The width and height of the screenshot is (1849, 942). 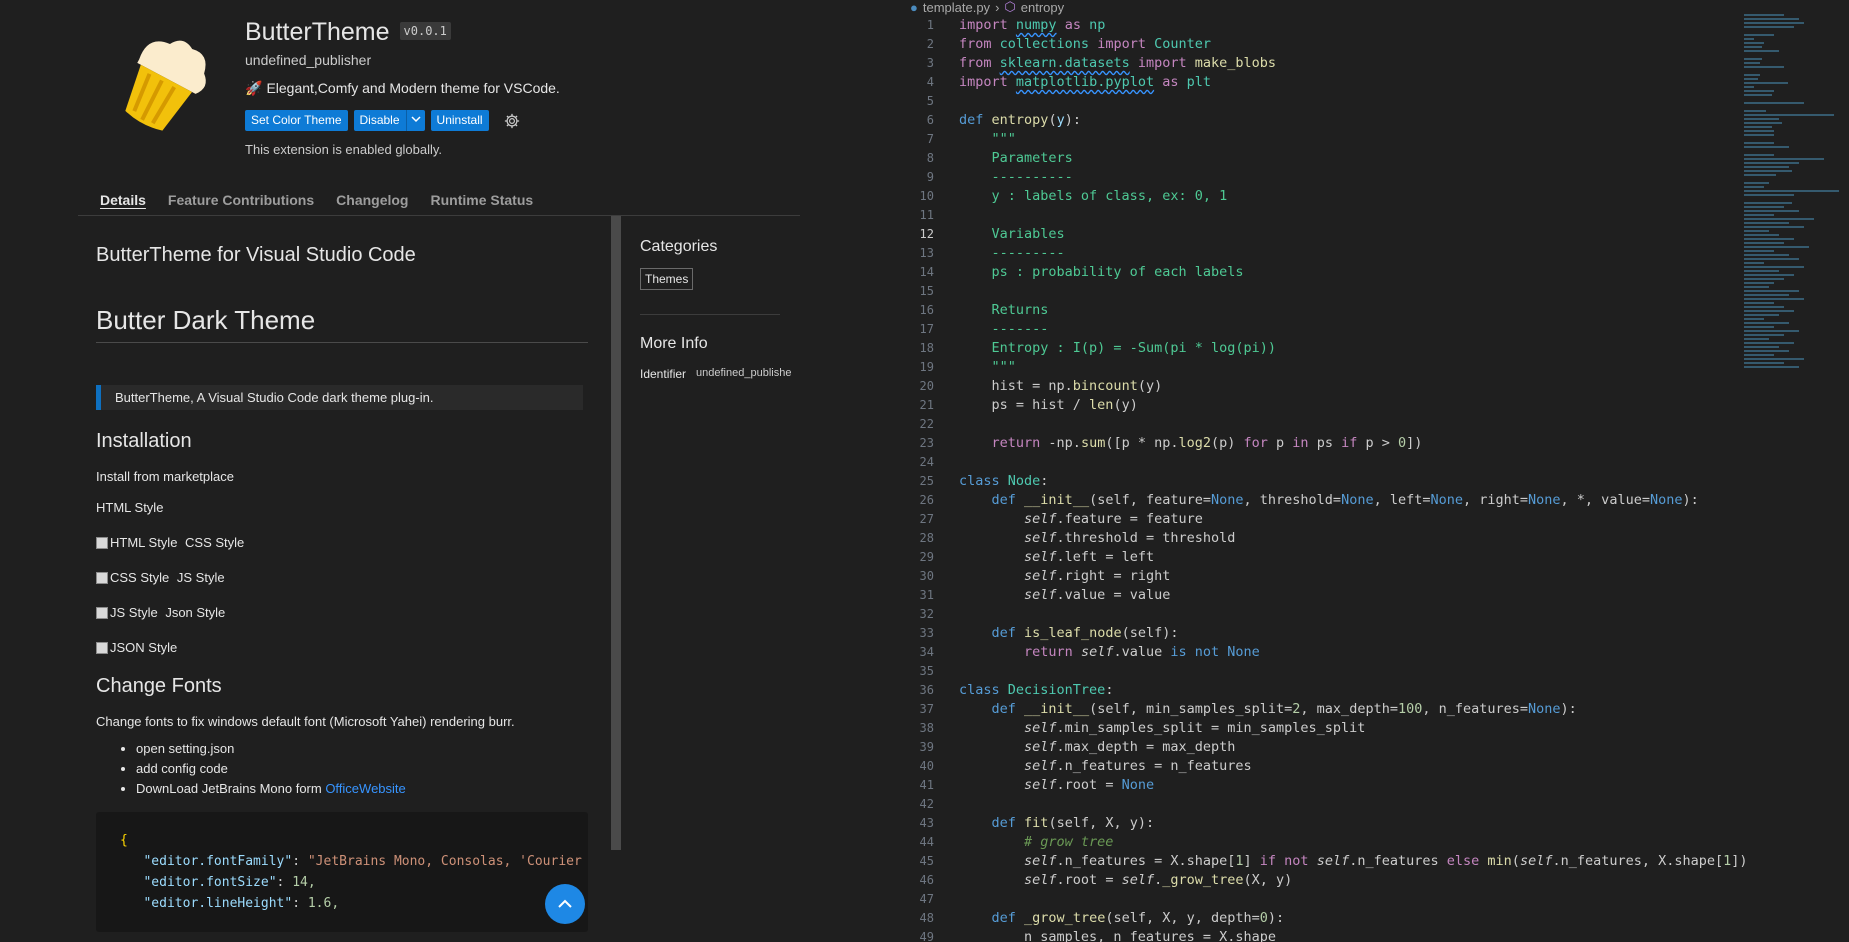 I want to click on uninstall-button: Uninstall, so click(x=459, y=120).